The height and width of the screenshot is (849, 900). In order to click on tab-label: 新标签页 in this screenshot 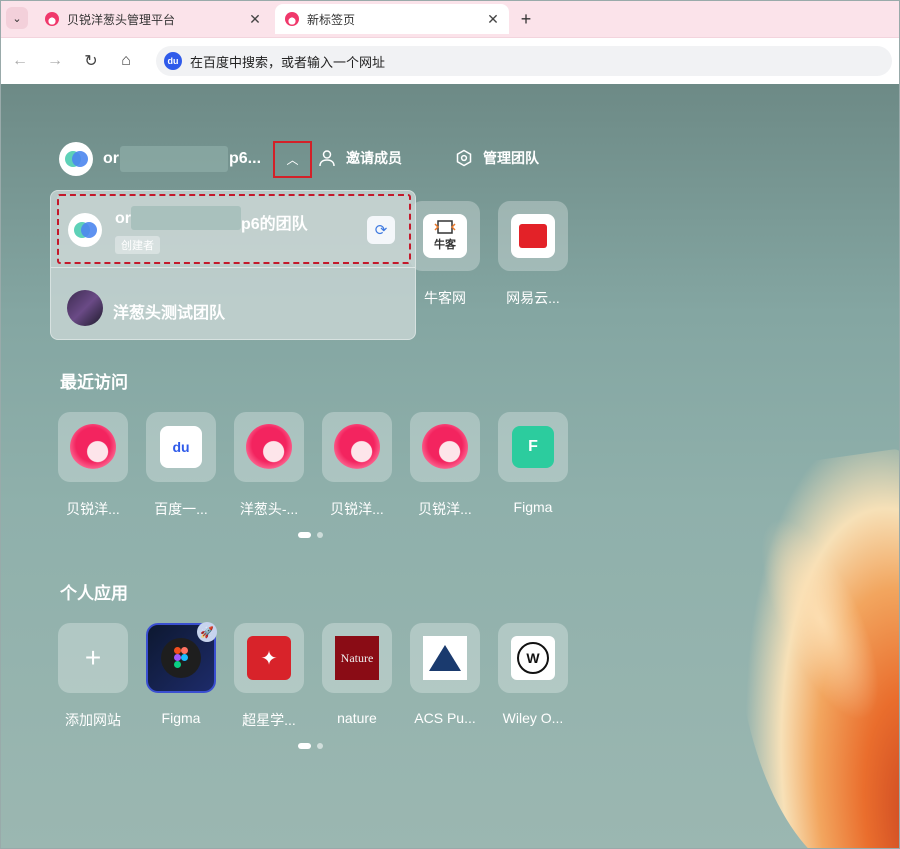, I will do `click(331, 19)`.